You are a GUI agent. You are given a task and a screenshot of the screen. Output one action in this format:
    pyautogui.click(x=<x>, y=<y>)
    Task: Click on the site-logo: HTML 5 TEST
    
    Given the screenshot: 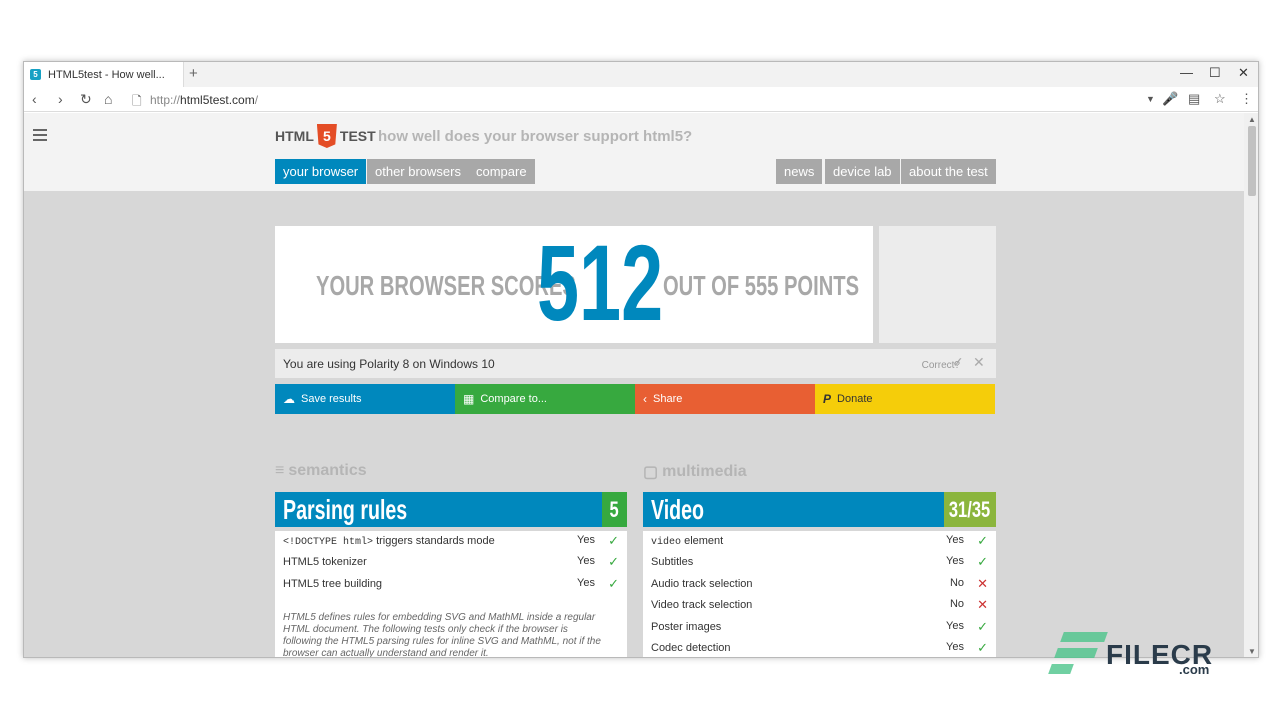 What is the action you would take?
    pyautogui.click(x=325, y=136)
    